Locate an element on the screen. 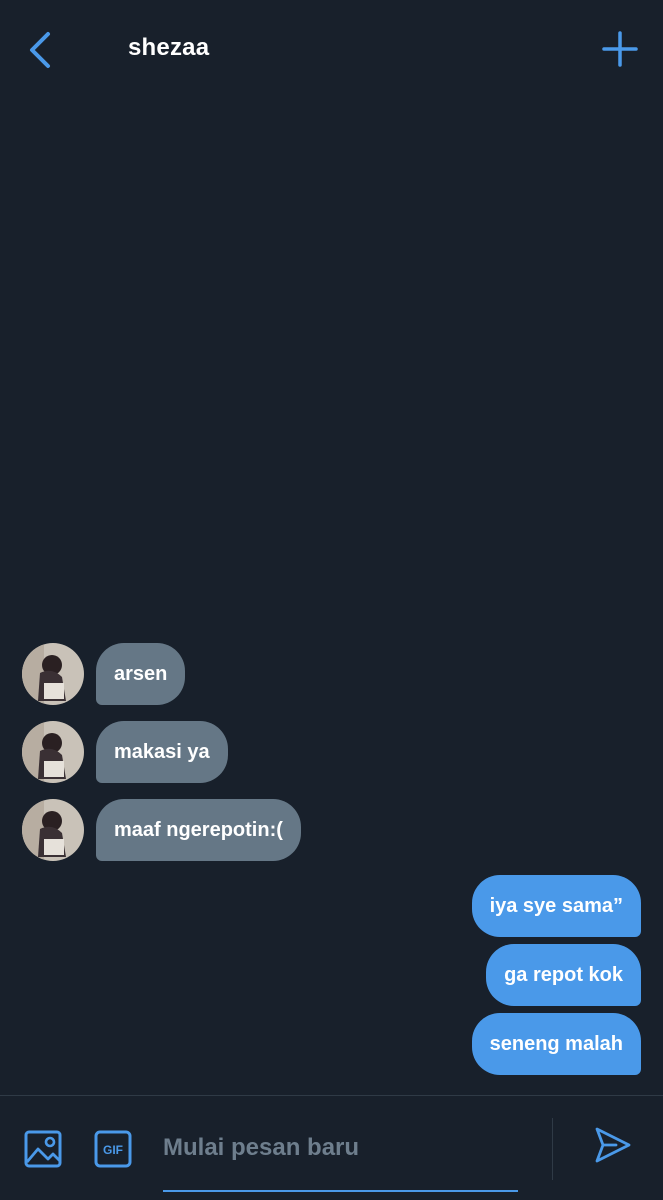 The height and width of the screenshot is (1200, 663). incoming-message-bubble: makasi ya is located at coordinates (162, 752).